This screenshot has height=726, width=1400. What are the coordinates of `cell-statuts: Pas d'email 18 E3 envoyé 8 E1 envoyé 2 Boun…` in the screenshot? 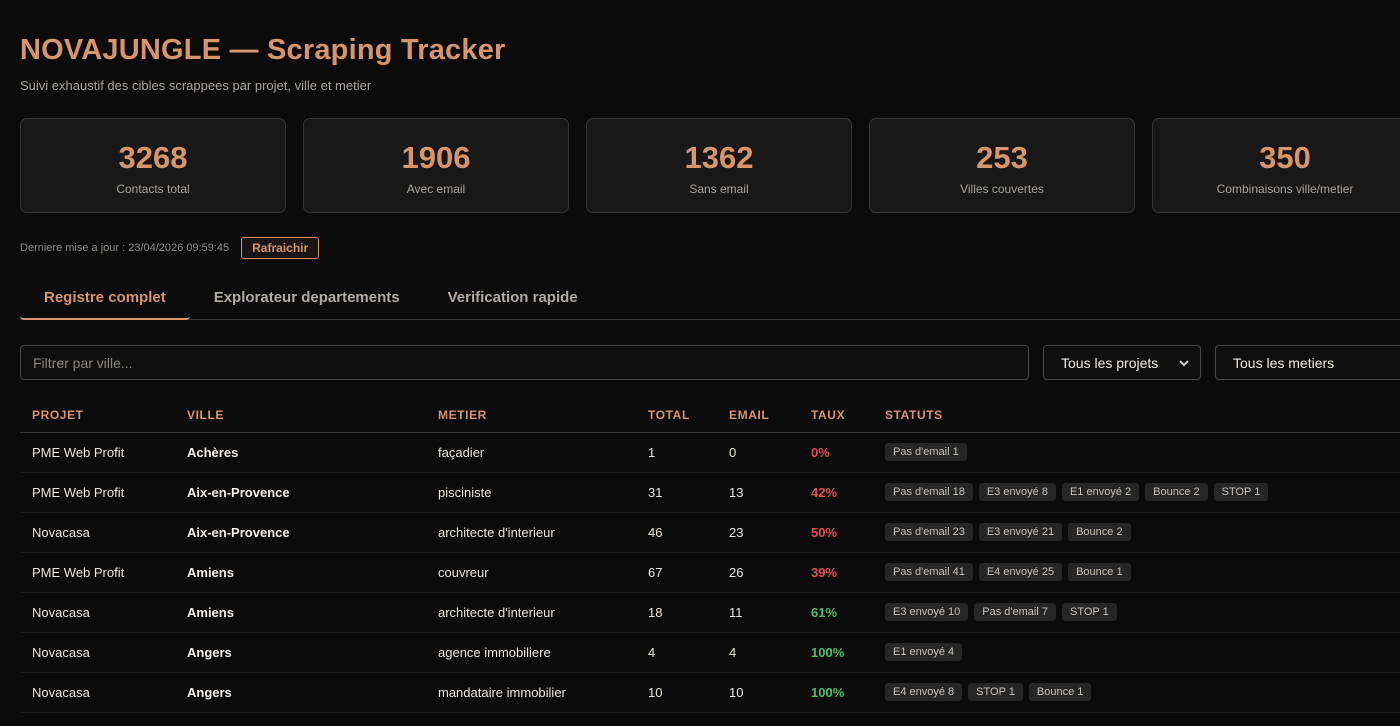 It's located at (1136, 492).